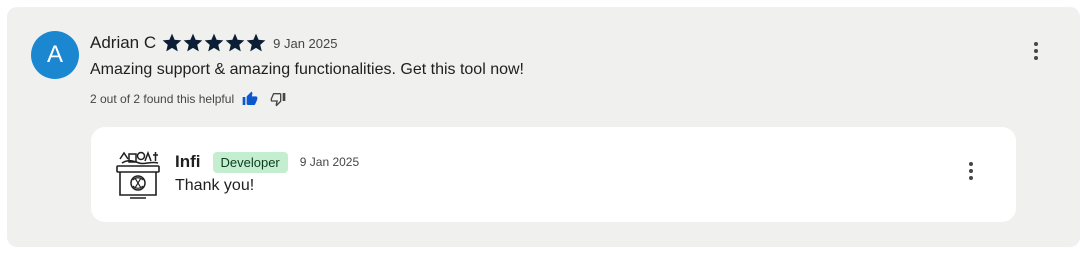  Describe the element at coordinates (215, 185) in the screenshot. I see `reply-text: Thank you!` at that location.